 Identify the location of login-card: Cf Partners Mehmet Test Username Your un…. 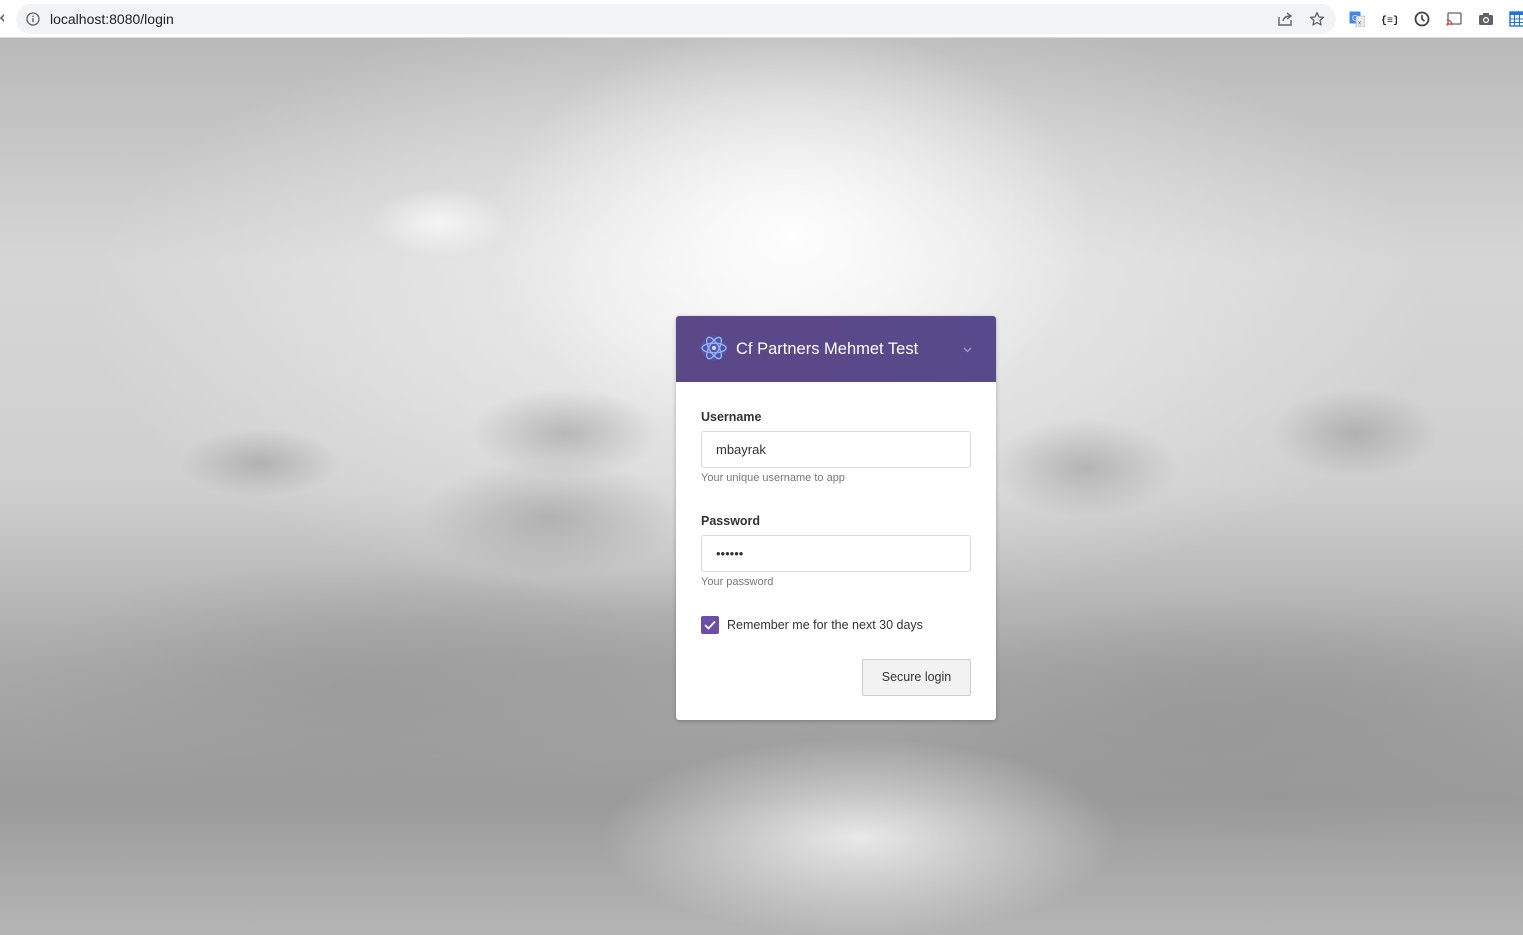
(836, 518).